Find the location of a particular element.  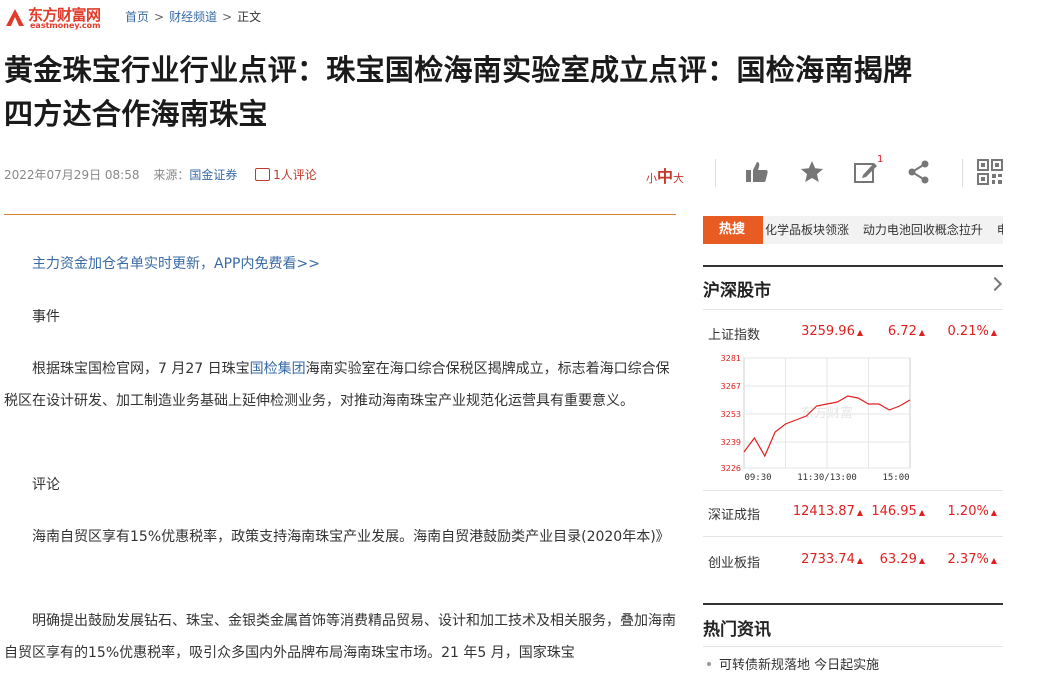

article-title-line1: 黄金珠宝行业行业点评：珠宝国检海南实验室成立点评：国检海南揭牌 is located at coordinates (458, 70).